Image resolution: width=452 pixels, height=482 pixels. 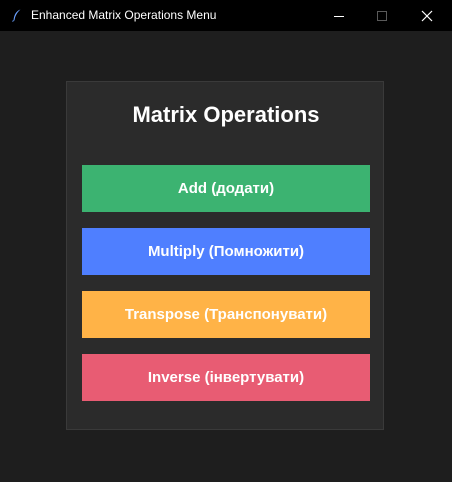 I want to click on add-button: Add (додати), so click(x=226, y=188).